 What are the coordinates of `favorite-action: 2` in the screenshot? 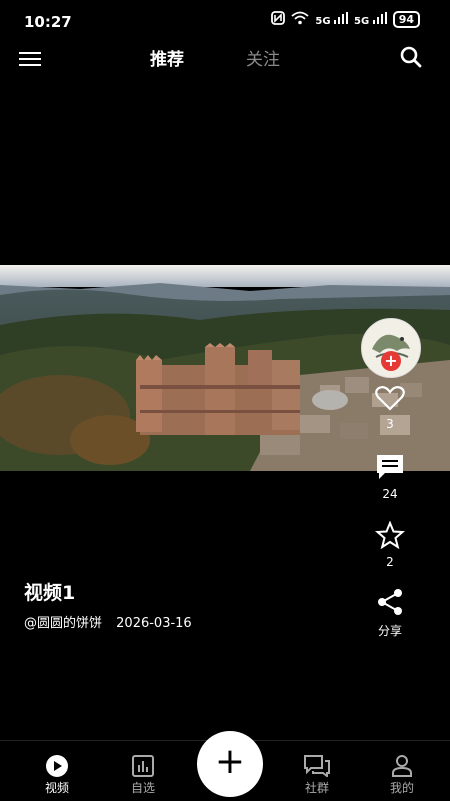 It's located at (390, 544).